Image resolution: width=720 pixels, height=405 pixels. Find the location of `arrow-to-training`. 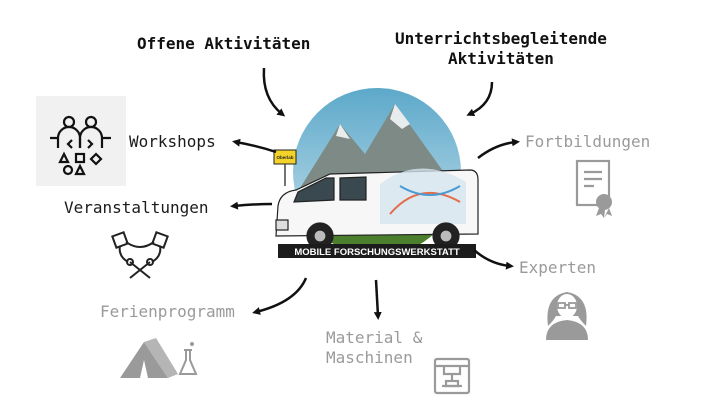

arrow-to-training is located at coordinates (498, 148).